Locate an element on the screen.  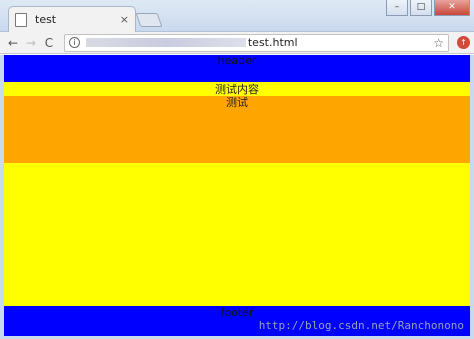
inner-text: 测试 is located at coordinates (237, 102).